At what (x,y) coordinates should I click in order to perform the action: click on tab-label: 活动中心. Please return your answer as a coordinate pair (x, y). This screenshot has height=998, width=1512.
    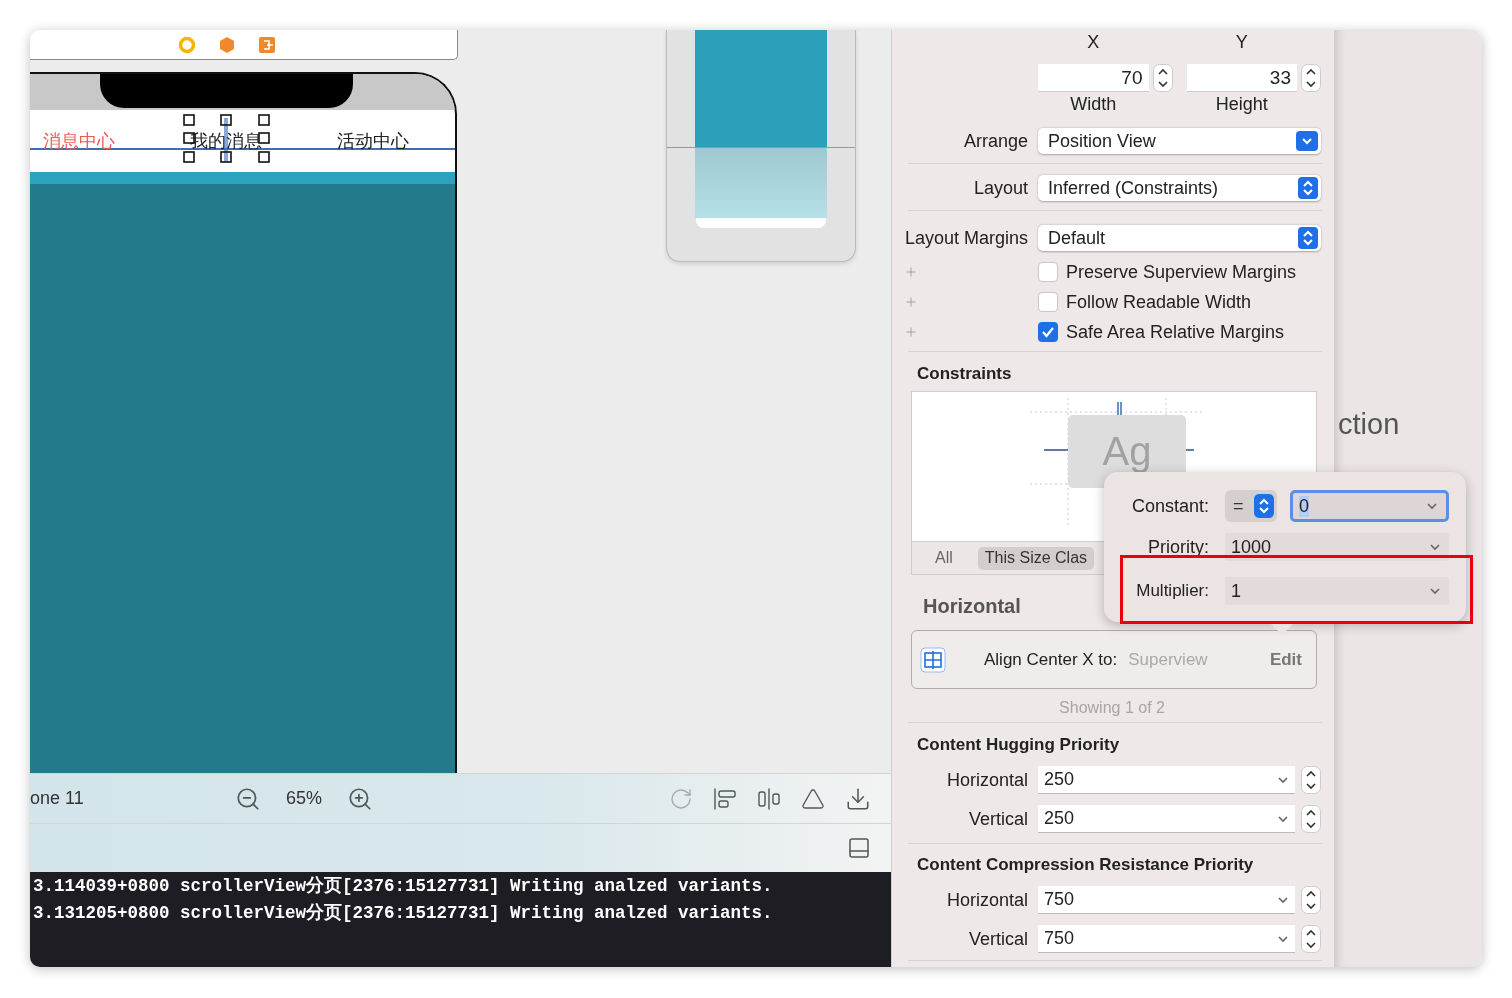
    Looking at the image, I should click on (373, 141).